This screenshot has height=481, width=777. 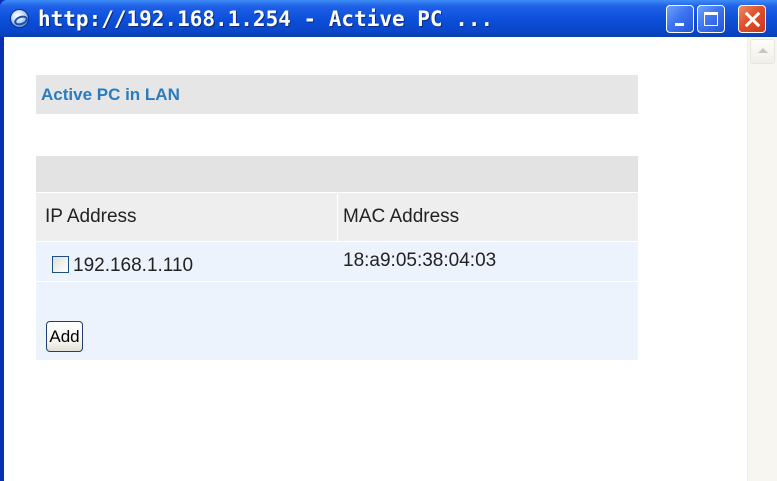 I want to click on row-select-checkbox, so click(x=60, y=264).